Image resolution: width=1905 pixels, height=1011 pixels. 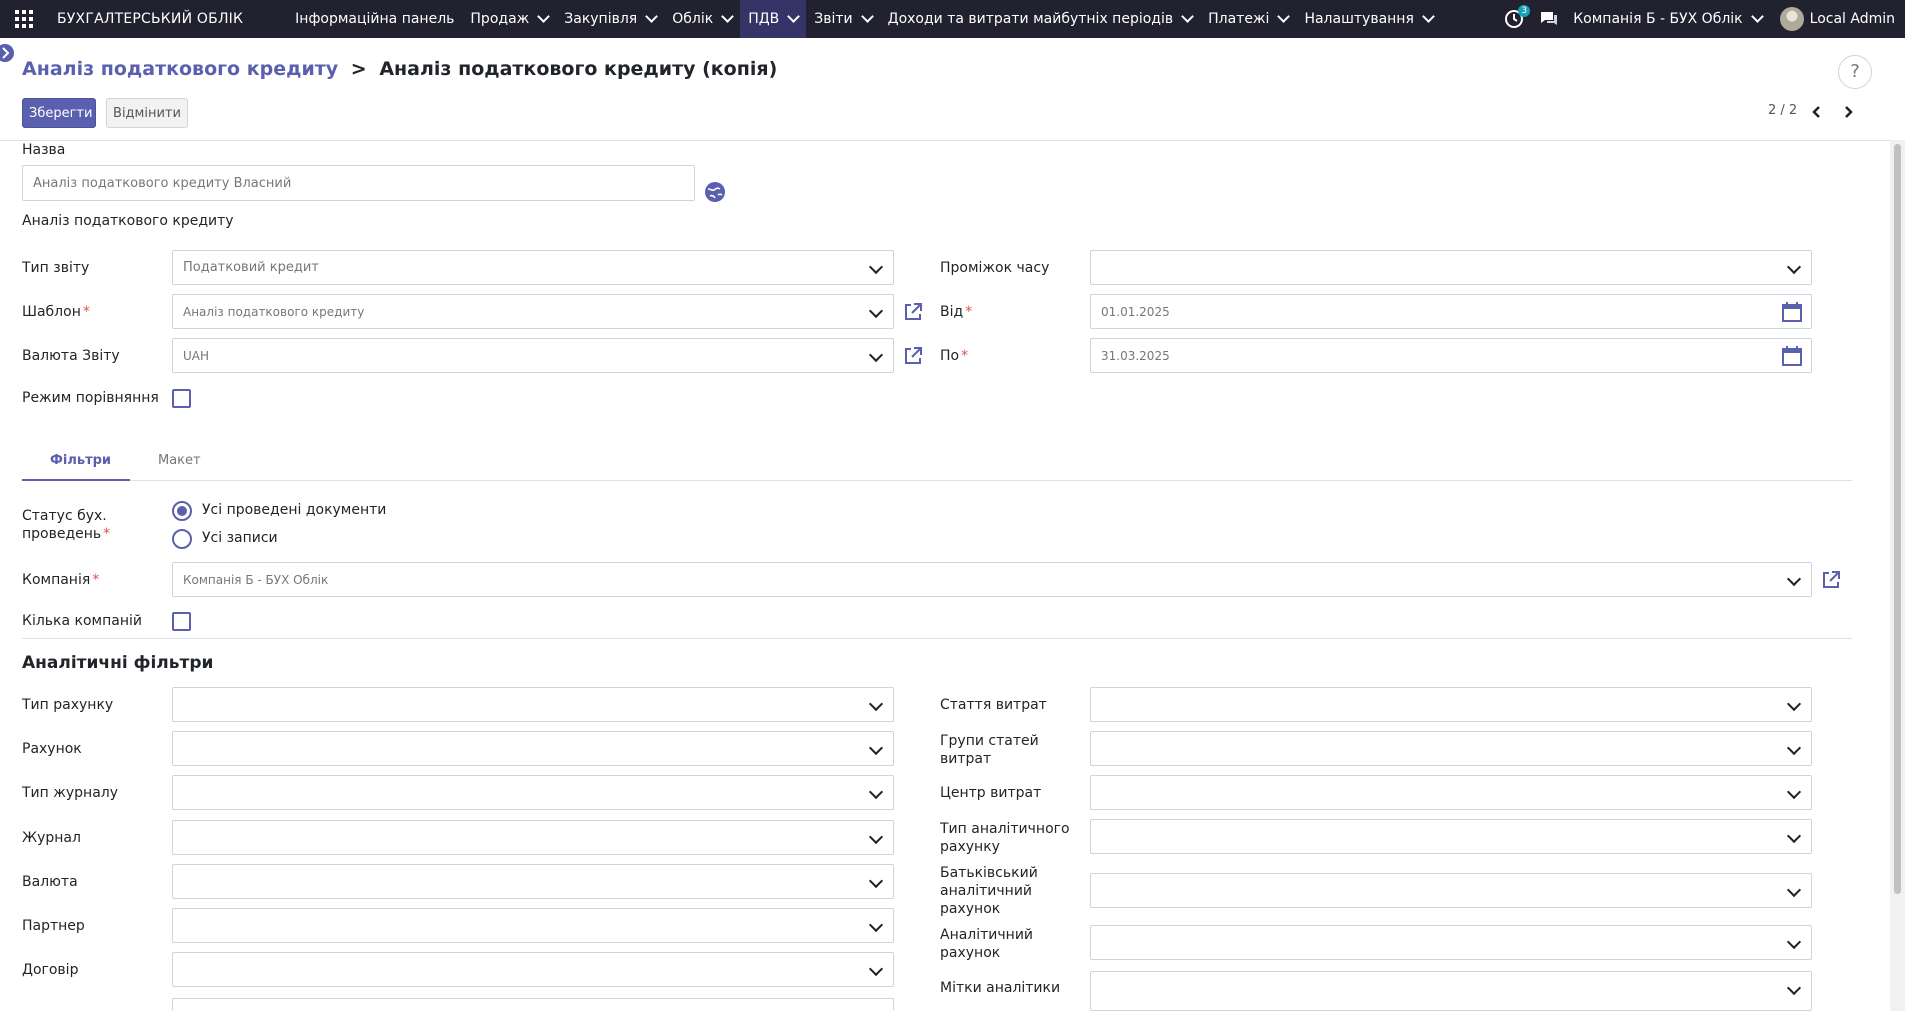 What do you see at coordinates (1040, 19) in the screenshot?
I see `menu-item-deferred: Доходи та витрати майбутніх періодів` at bounding box center [1040, 19].